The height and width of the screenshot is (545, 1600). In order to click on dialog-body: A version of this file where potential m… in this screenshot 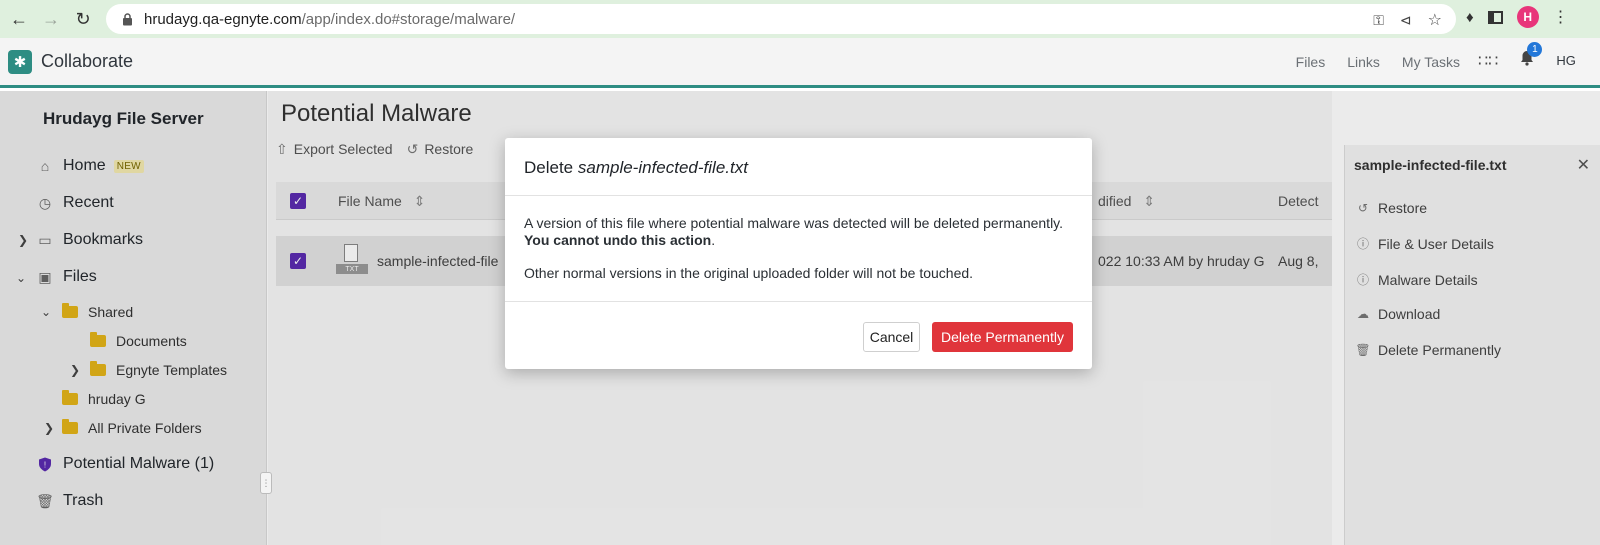, I will do `click(798, 249)`.